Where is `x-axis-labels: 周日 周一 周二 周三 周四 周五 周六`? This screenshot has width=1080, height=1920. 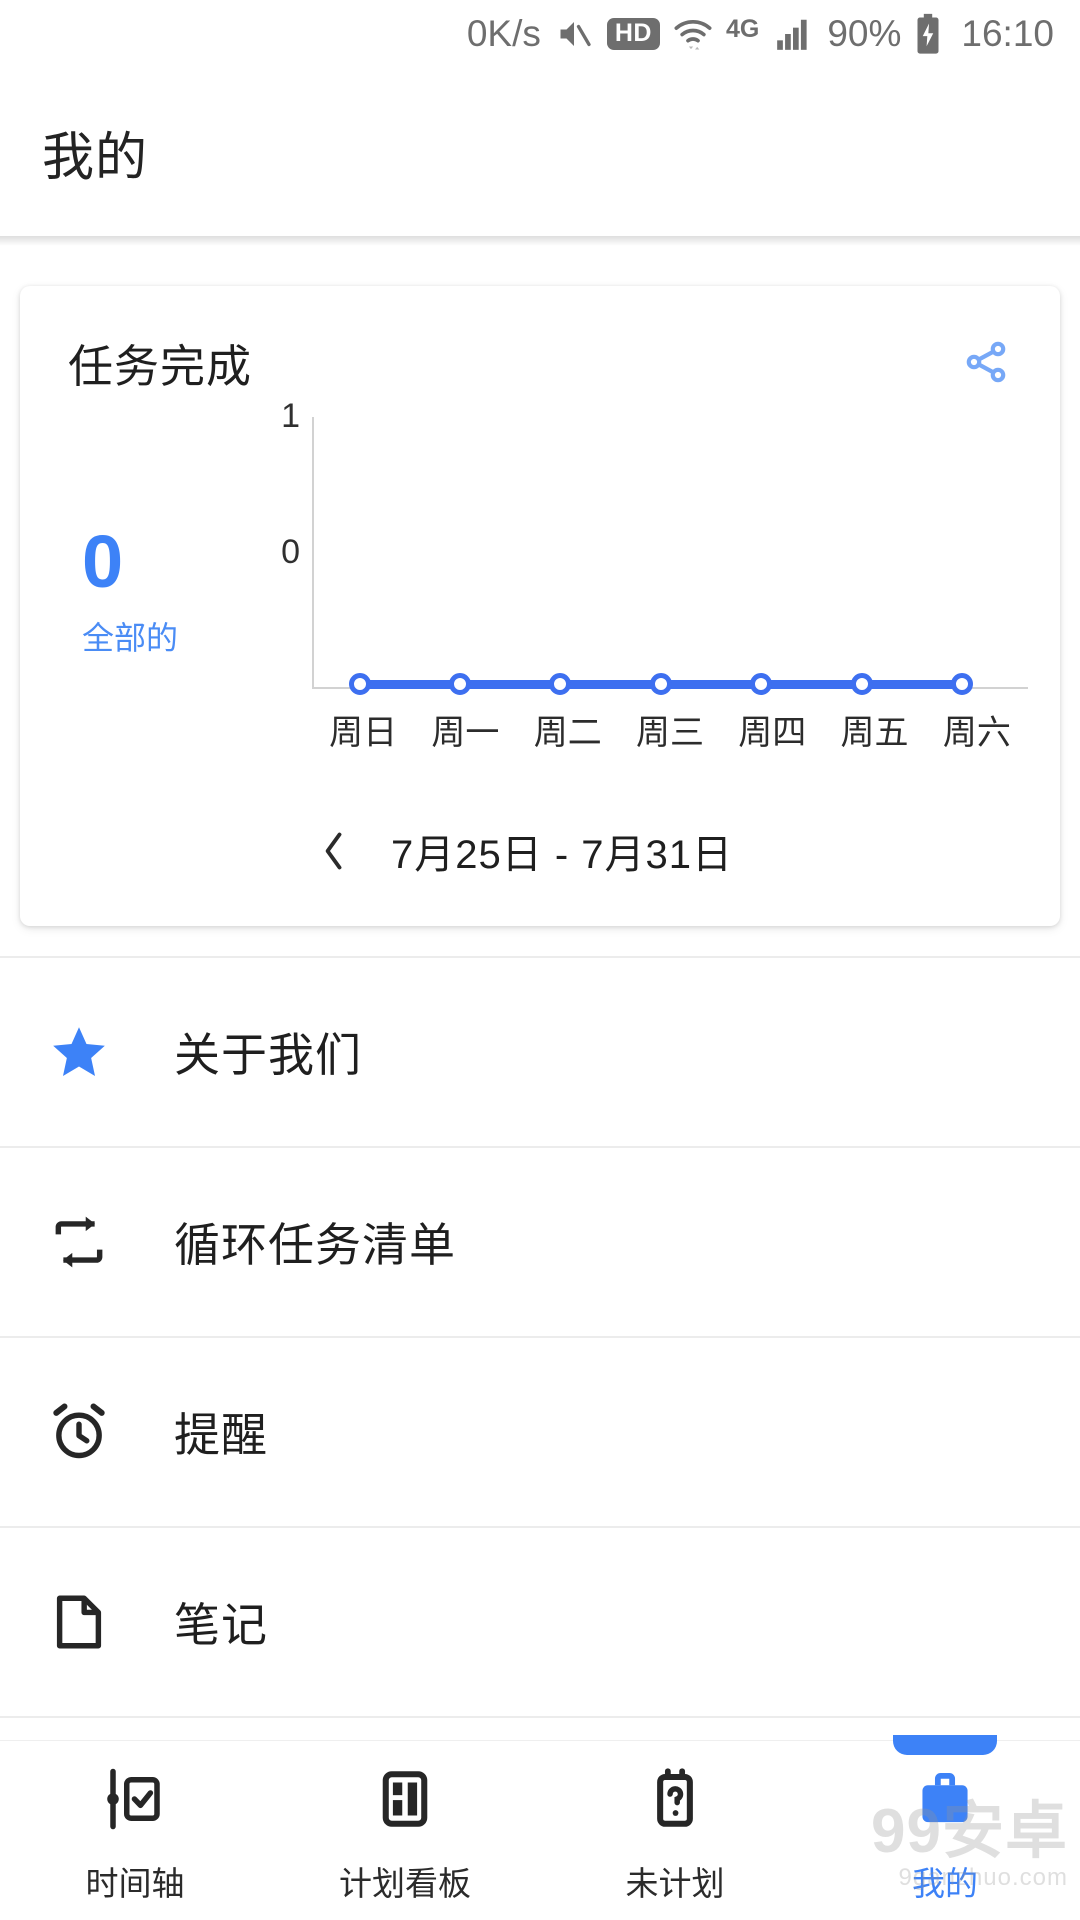
x-axis-labels: 周日 周一 周二 周三 周四 周五 周六 is located at coordinates (670, 729).